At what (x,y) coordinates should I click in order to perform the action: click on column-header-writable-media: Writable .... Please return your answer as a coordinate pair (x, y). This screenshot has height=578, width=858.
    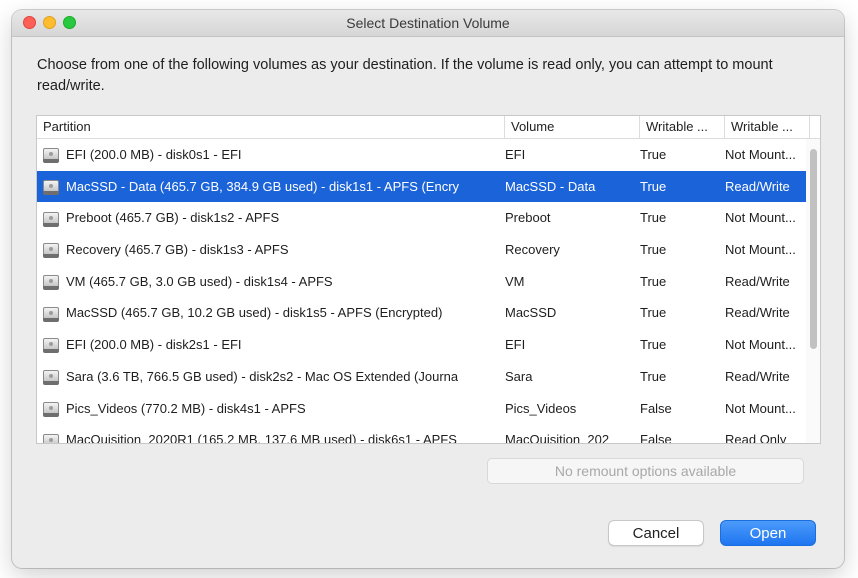
    Looking at the image, I should click on (682, 127).